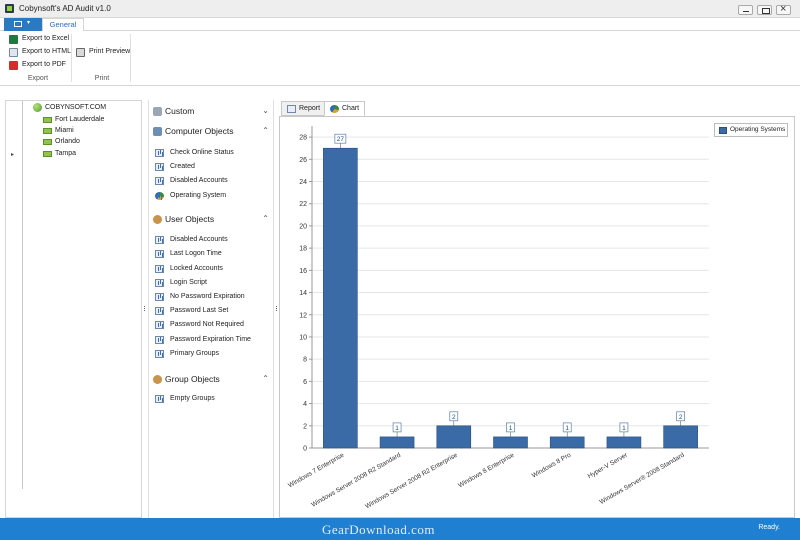 The image size is (800, 540). I want to click on nav-item-password-last-set: Password Last Set, so click(191, 311).